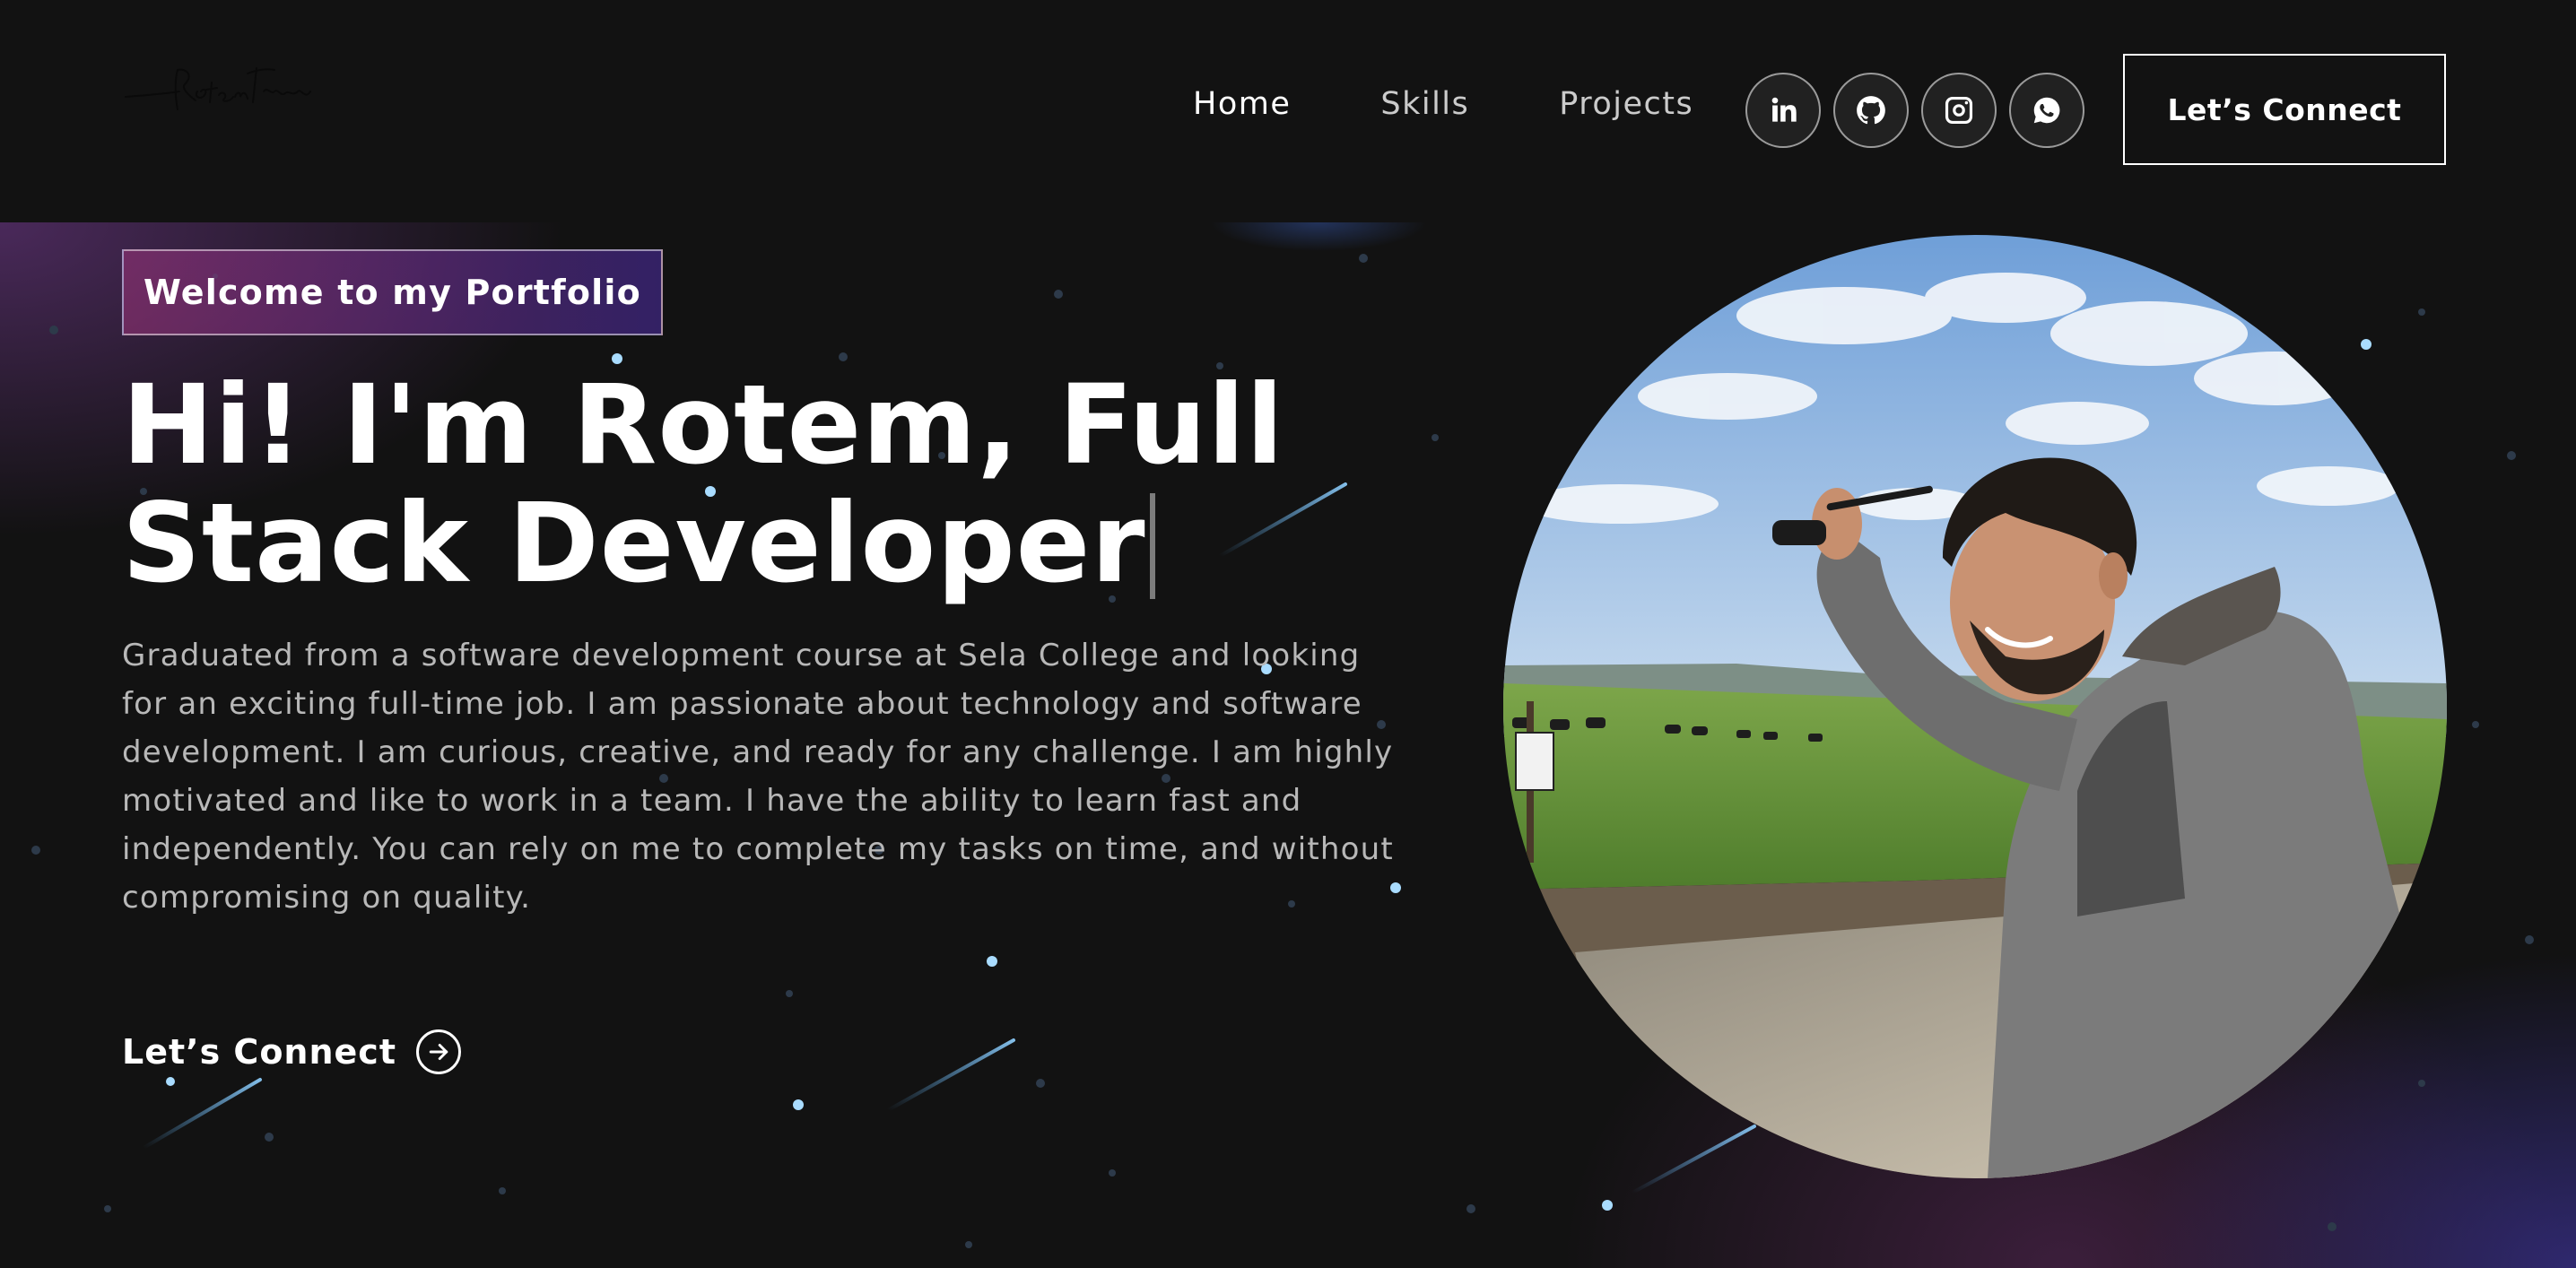 Image resolution: width=2576 pixels, height=1268 pixels. Describe the element at coordinates (1626, 104) in the screenshot. I see `nav-link-projects: Projects` at that location.